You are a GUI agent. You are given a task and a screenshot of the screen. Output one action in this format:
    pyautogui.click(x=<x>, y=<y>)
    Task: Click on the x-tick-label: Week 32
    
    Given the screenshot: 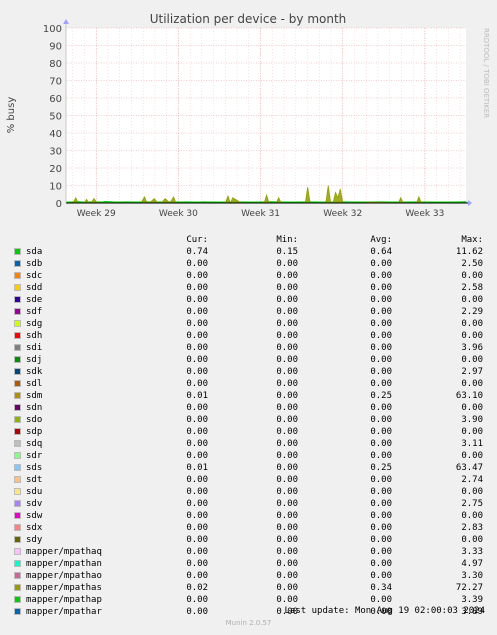 What is the action you would take?
    pyautogui.click(x=342, y=214)
    